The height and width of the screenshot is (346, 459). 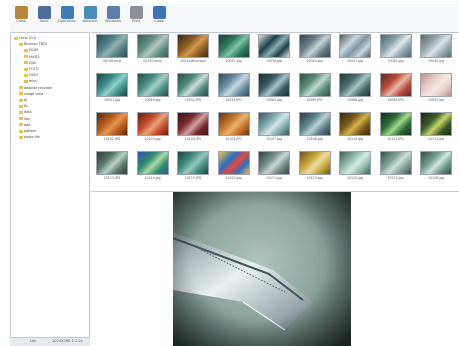 I want to click on thumbnail: 10107.jpg, so click(x=274, y=127).